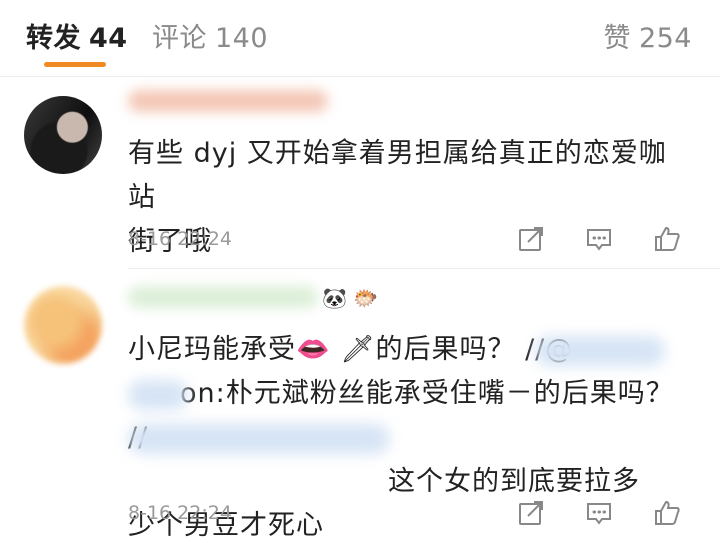 The width and height of the screenshot is (720, 548). I want to click on user-badges: 🐼 🐡, so click(350, 298).